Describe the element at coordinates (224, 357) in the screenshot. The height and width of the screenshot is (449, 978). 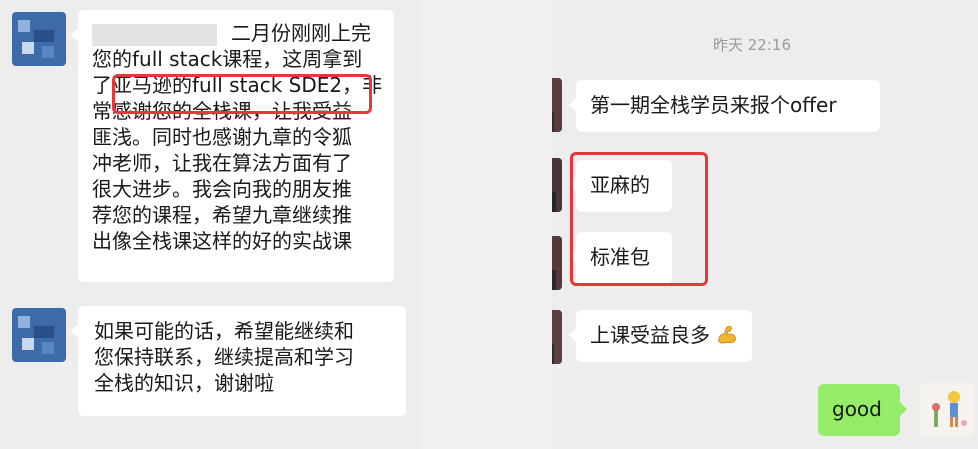
I see `message-line: 您保持联系，继续提高和学习` at that location.